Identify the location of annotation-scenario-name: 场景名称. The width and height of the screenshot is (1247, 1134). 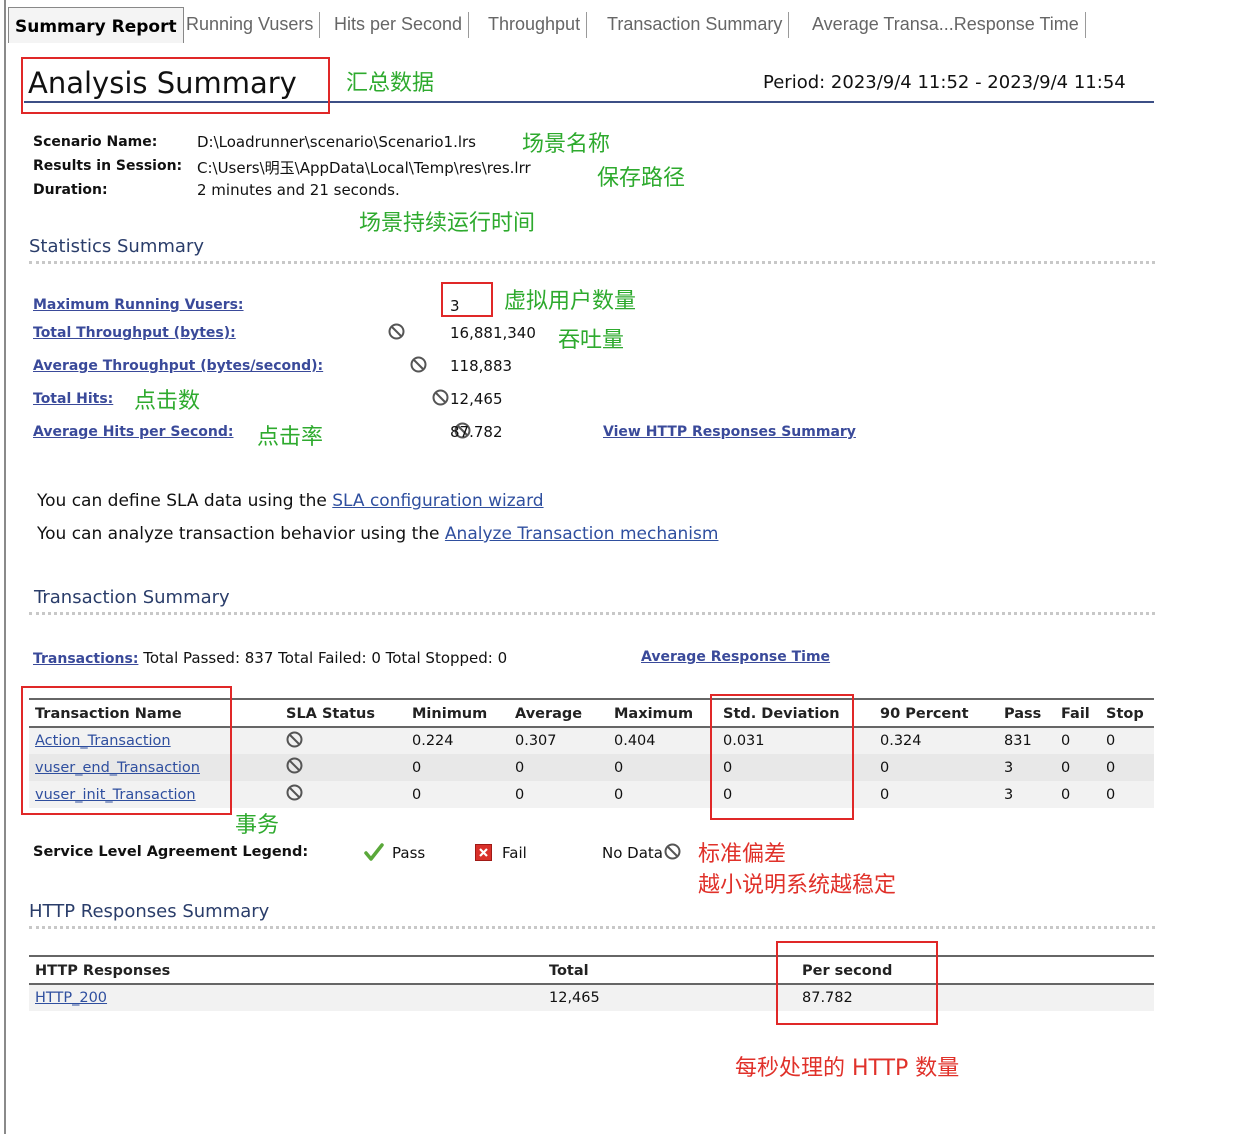
(566, 144).